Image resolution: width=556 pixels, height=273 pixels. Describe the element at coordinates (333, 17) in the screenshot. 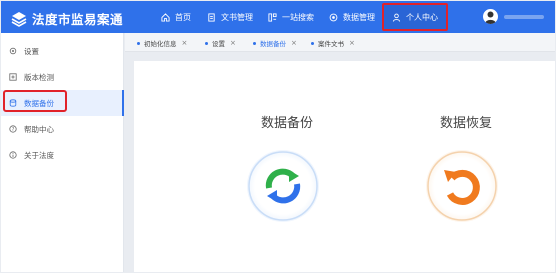

I see `database-icon` at that location.